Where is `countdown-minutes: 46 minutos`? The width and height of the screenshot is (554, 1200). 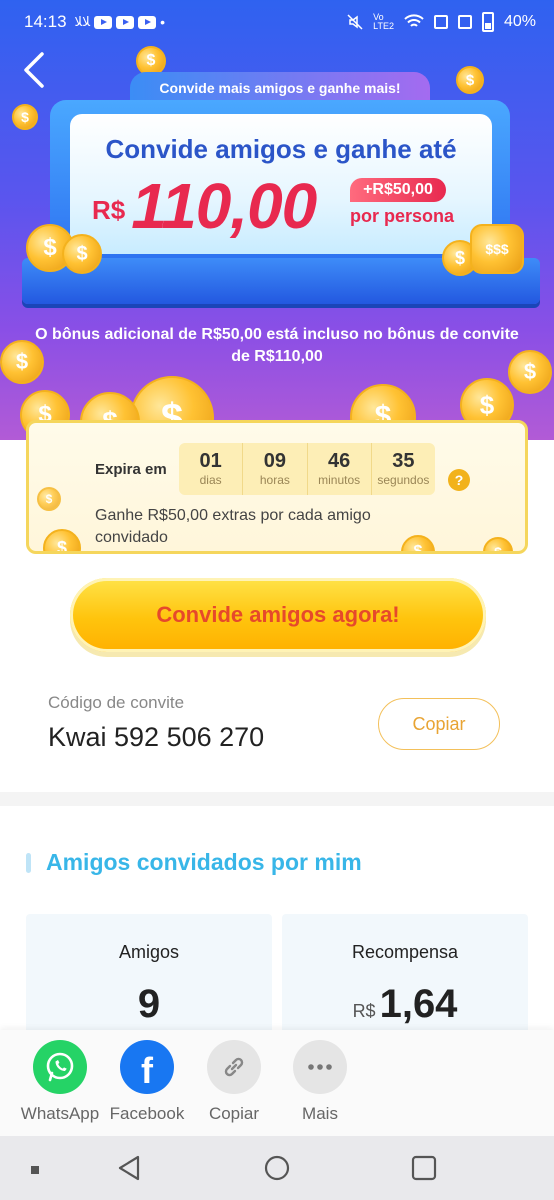 countdown-minutes: 46 minutos is located at coordinates (340, 469).